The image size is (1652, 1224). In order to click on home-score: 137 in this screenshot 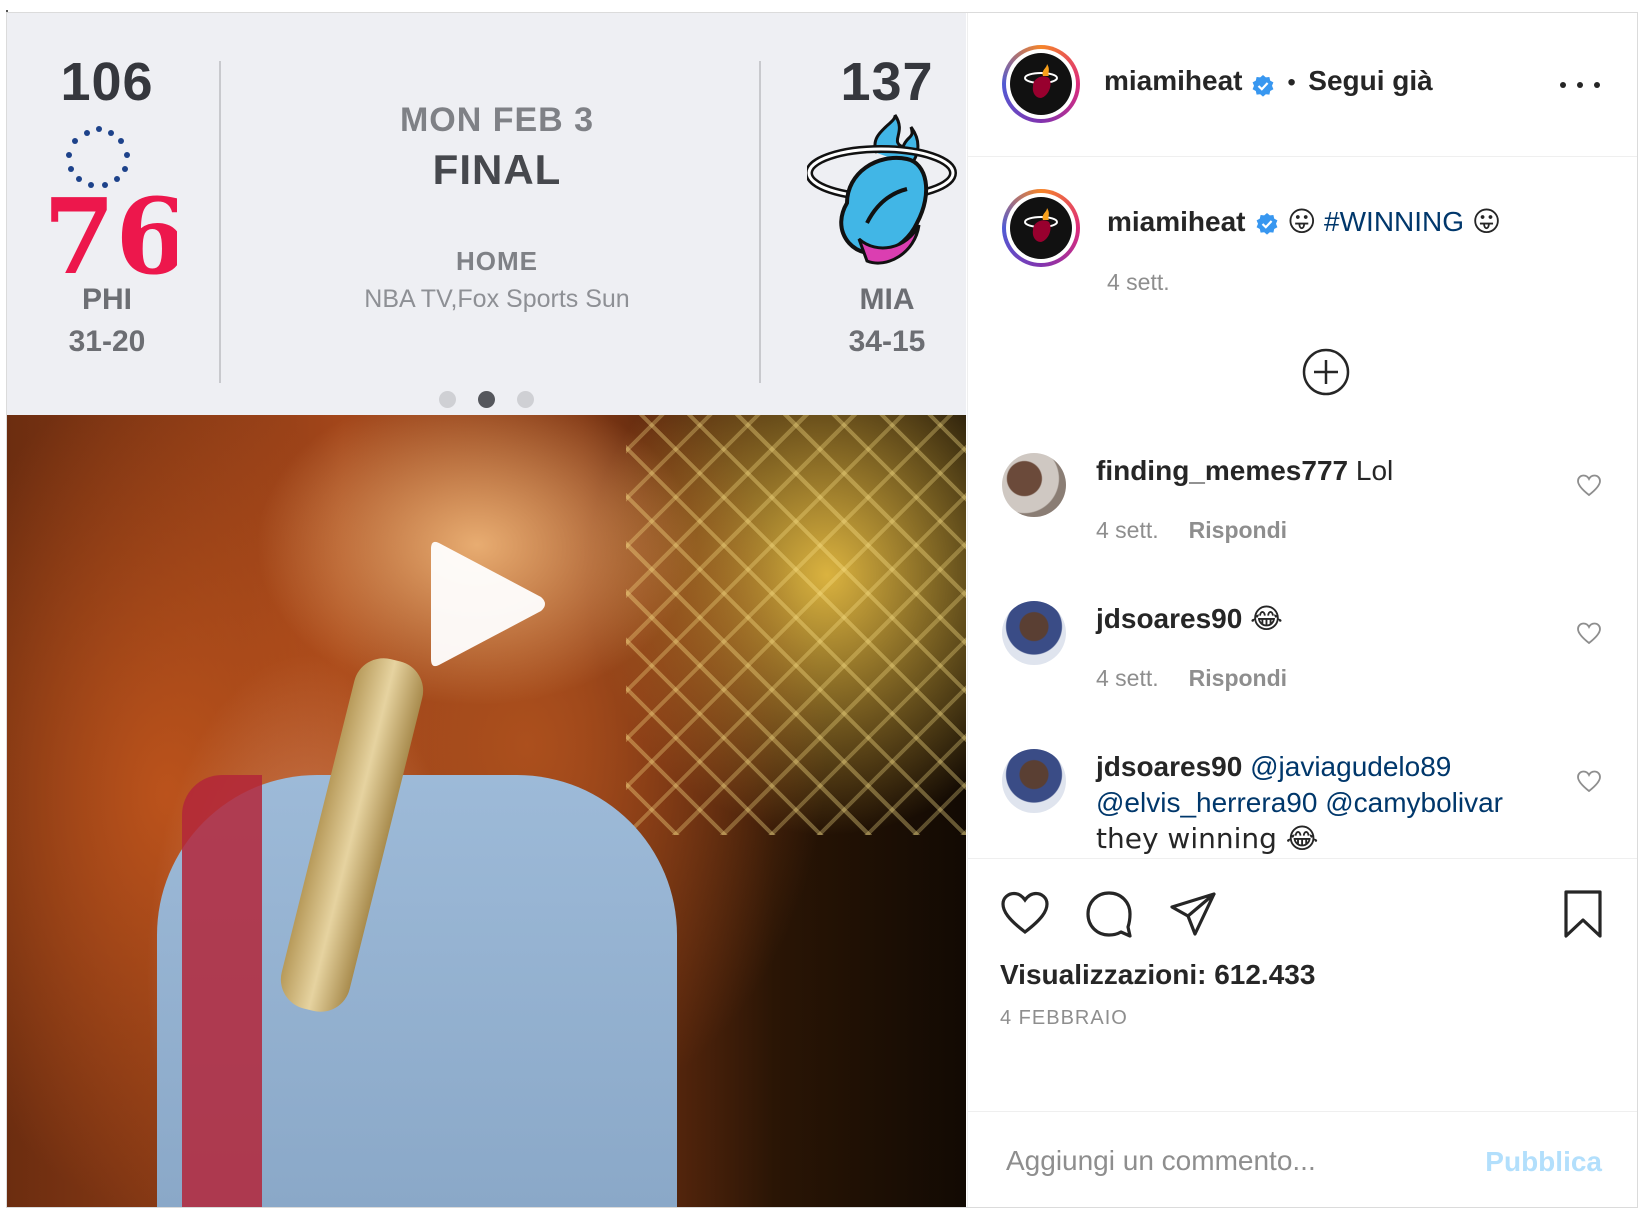, I will do `click(887, 82)`.